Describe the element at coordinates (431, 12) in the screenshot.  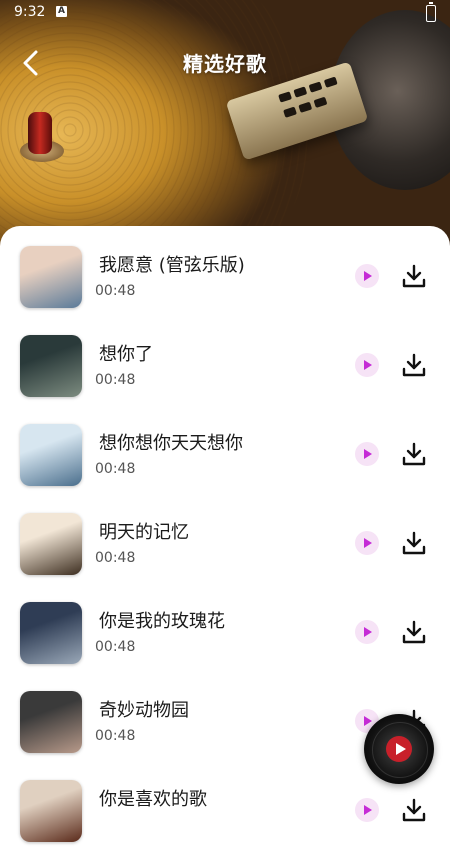
I see `battery-icon` at that location.